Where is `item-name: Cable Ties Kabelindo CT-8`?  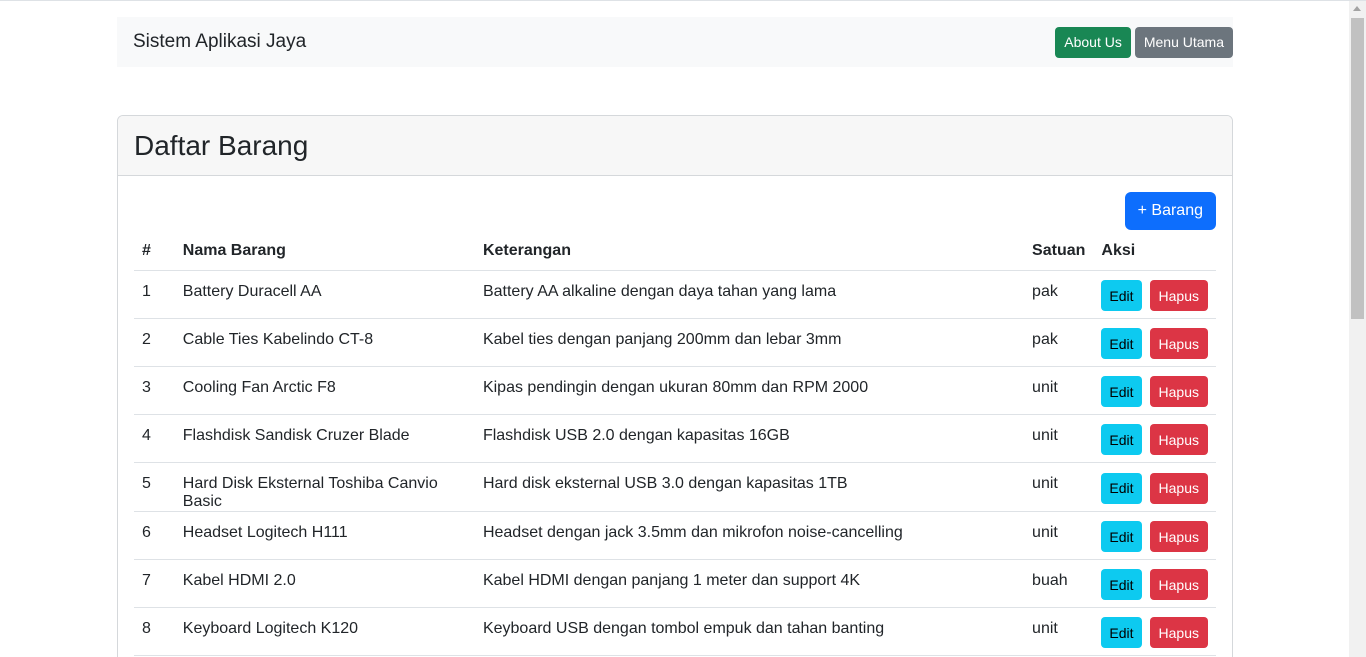 item-name: Cable Ties Kabelindo CT-8 is located at coordinates (324, 342).